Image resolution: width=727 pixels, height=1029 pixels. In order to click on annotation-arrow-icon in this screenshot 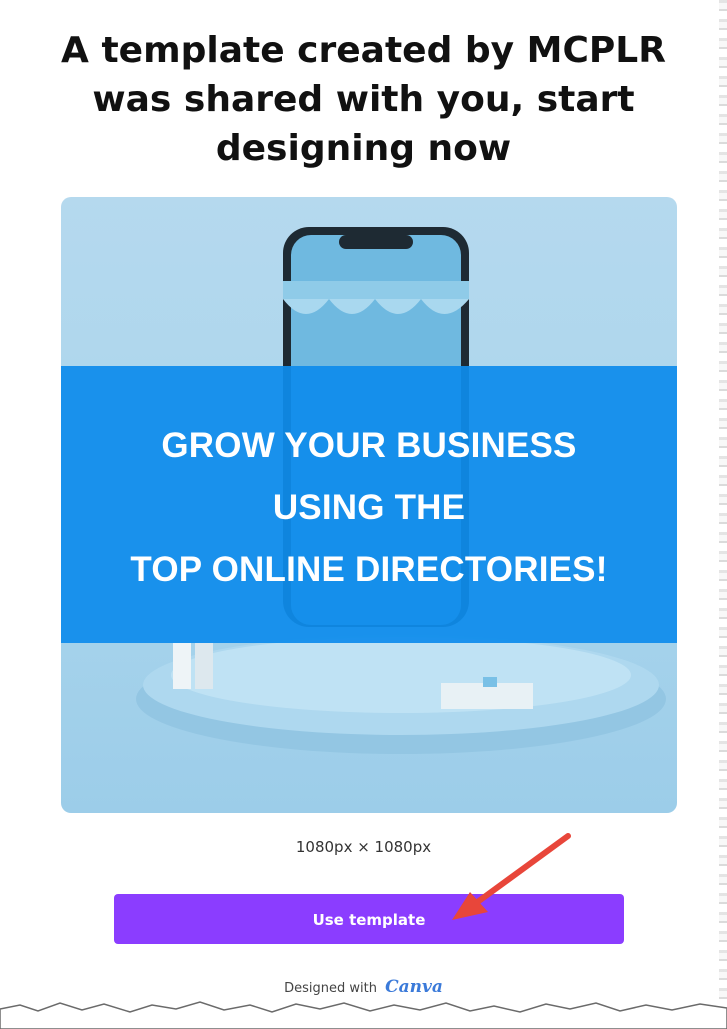, I will do `click(511, 876)`.